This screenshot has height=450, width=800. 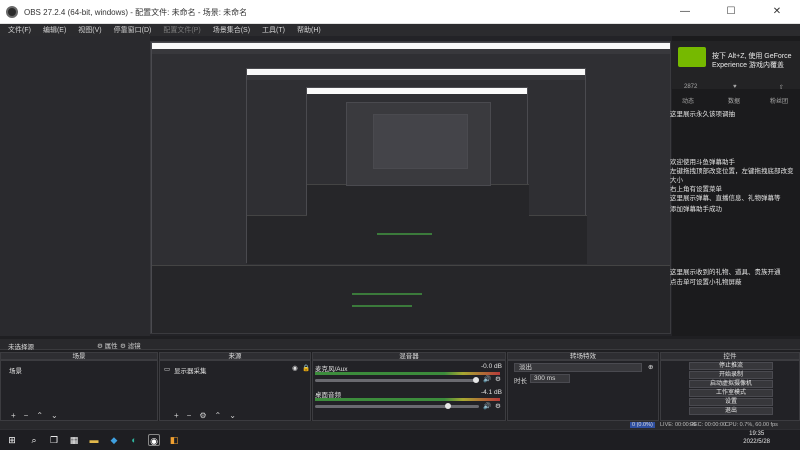 What do you see at coordinates (89, 30) in the screenshot?
I see `menu-view: 视图(V)` at bounding box center [89, 30].